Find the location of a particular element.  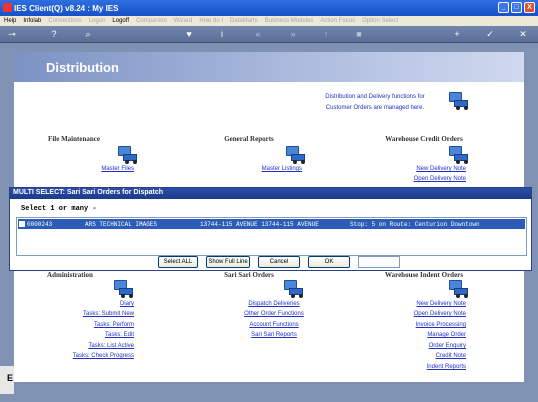

square-icon: ■ is located at coordinates (359, 34).